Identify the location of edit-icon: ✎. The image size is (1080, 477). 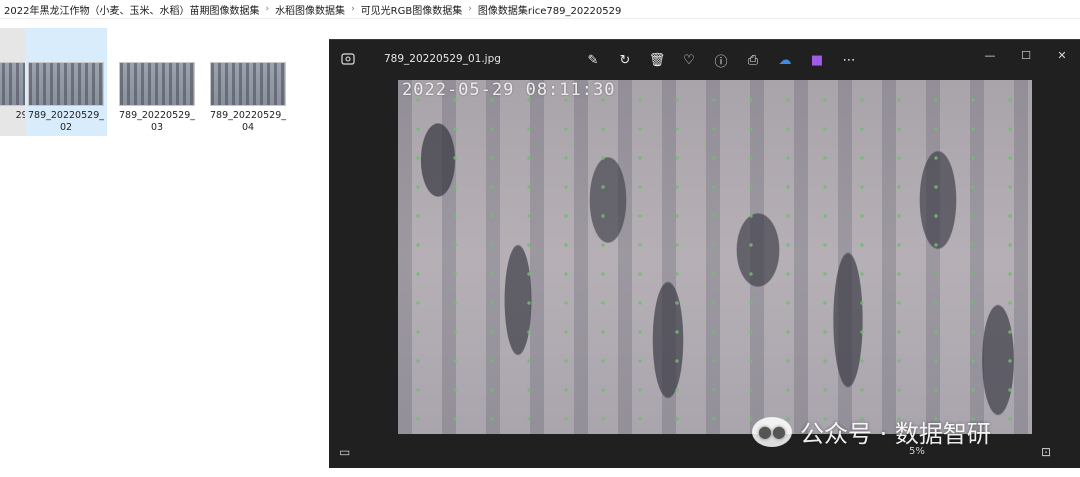
(593, 60).